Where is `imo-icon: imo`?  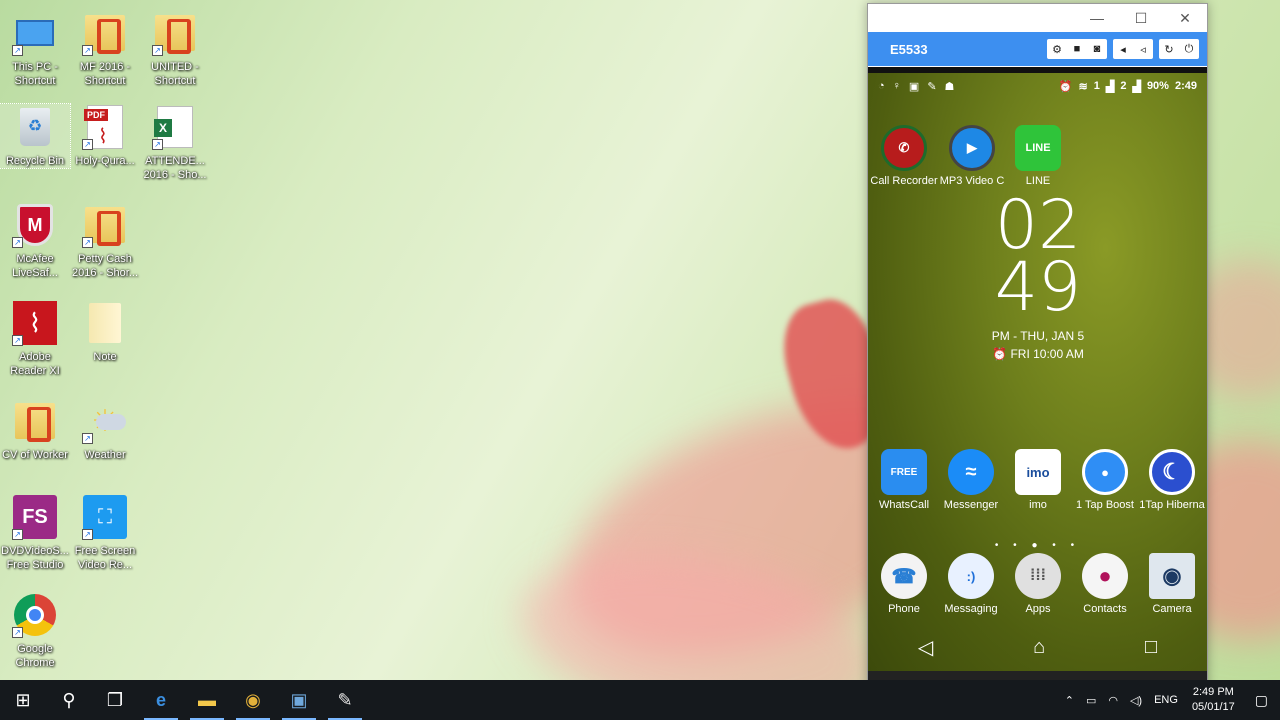 imo-icon: imo is located at coordinates (1038, 472).